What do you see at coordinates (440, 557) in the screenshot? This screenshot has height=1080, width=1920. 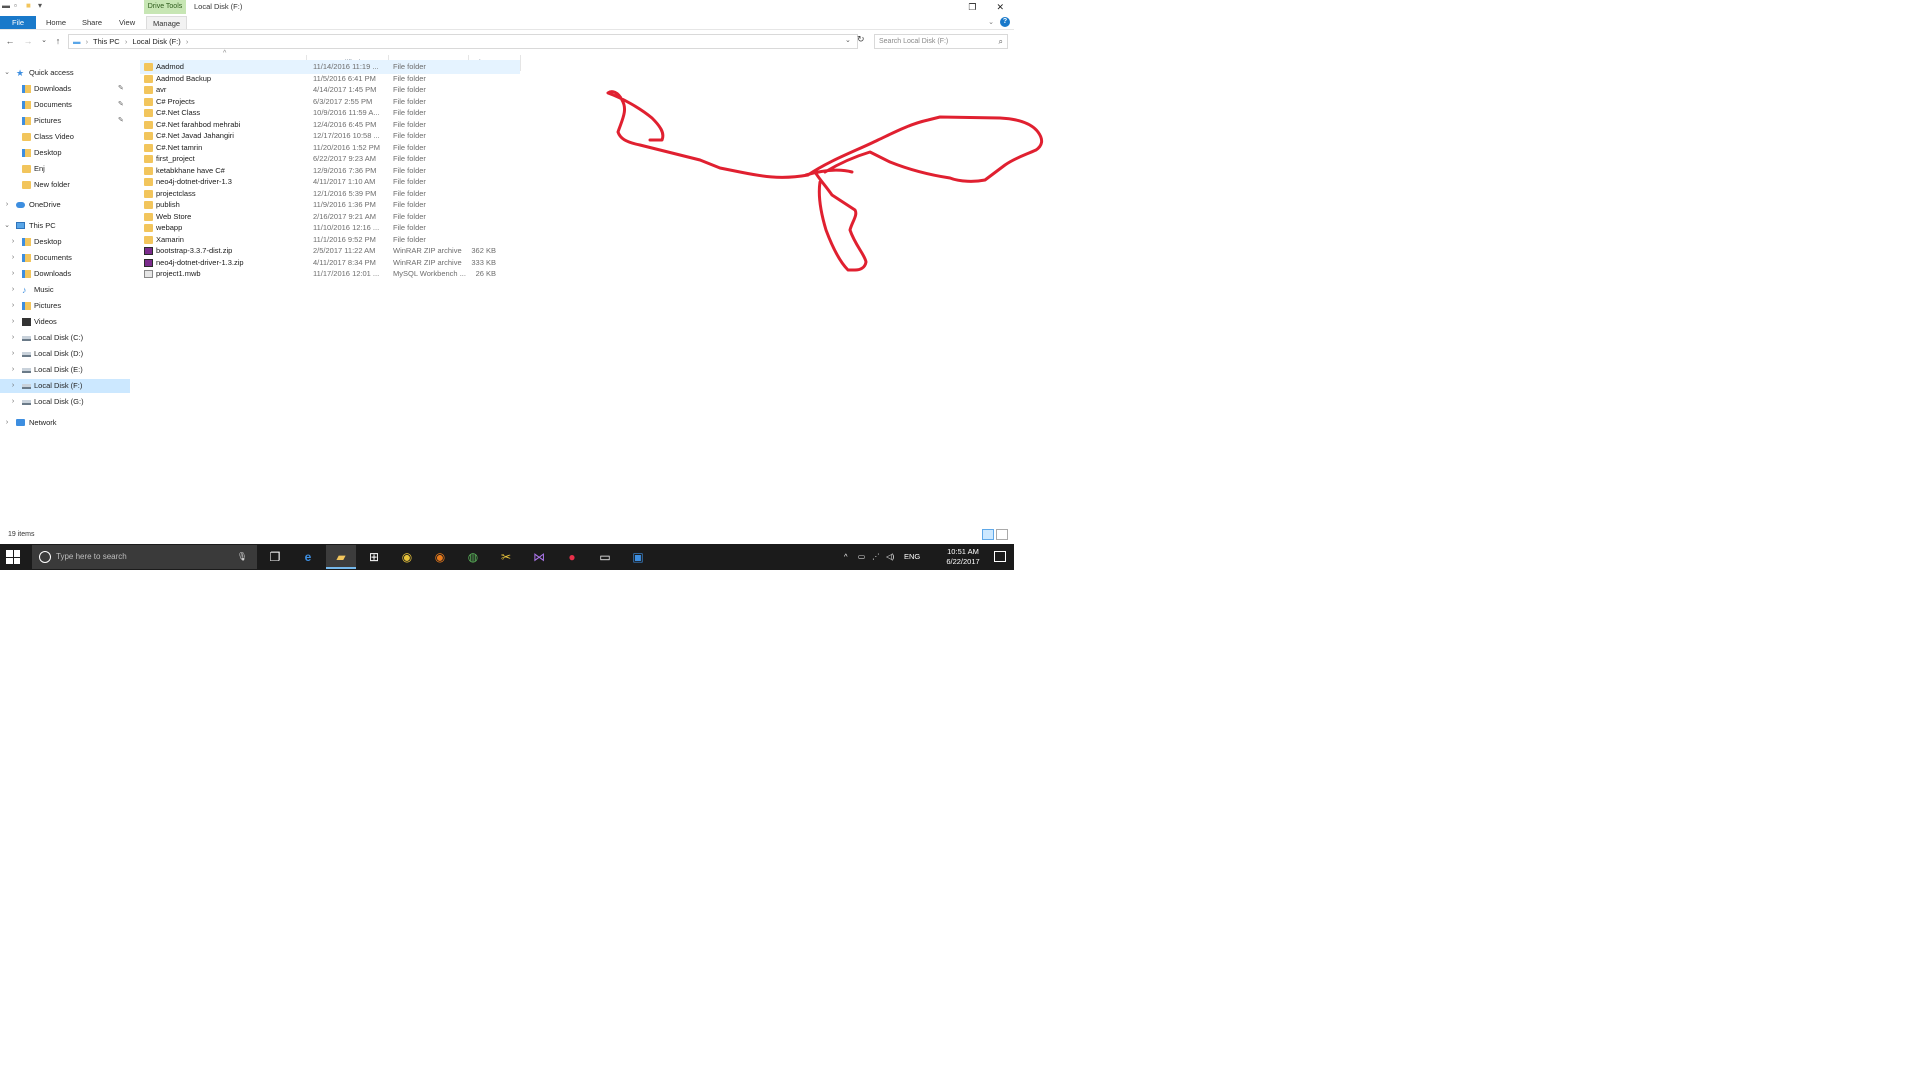 I see `firefox-icon: ◉` at bounding box center [440, 557].